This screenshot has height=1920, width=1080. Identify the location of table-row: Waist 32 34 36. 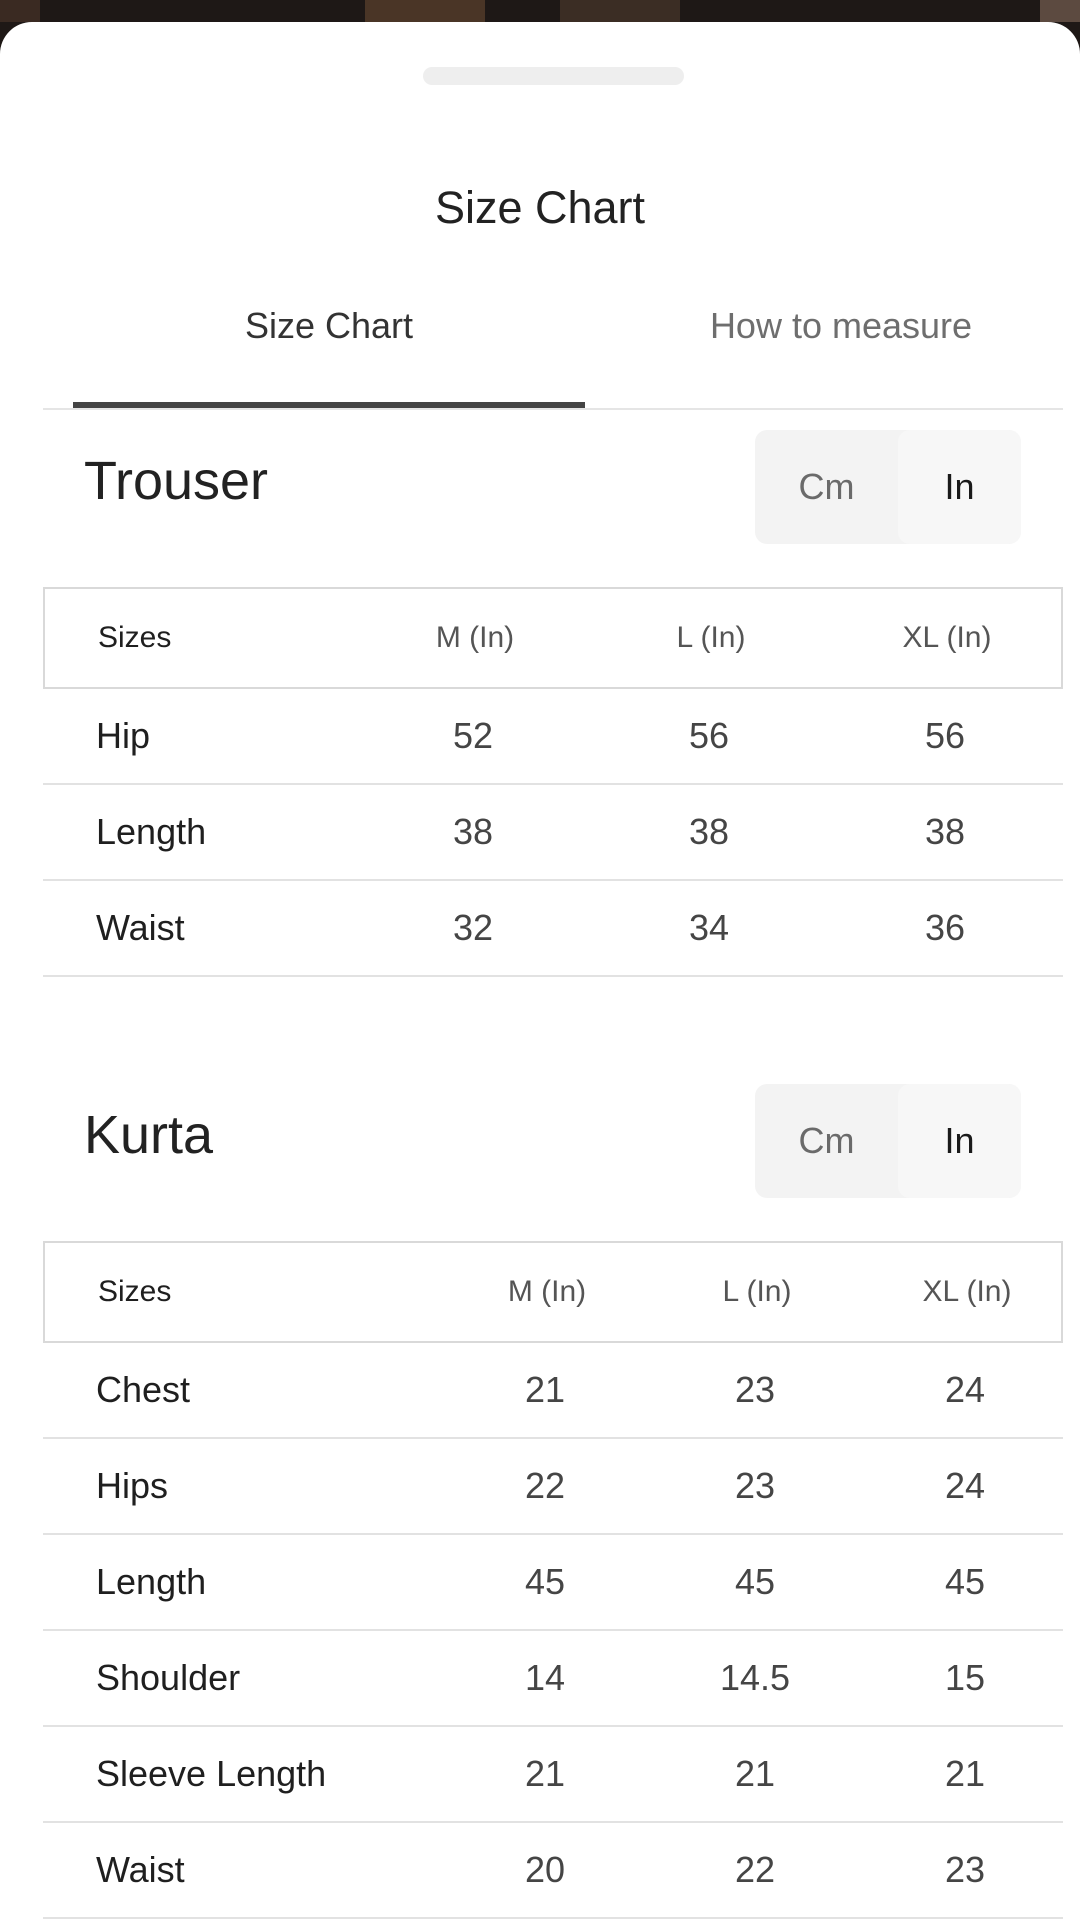
(553, 929).